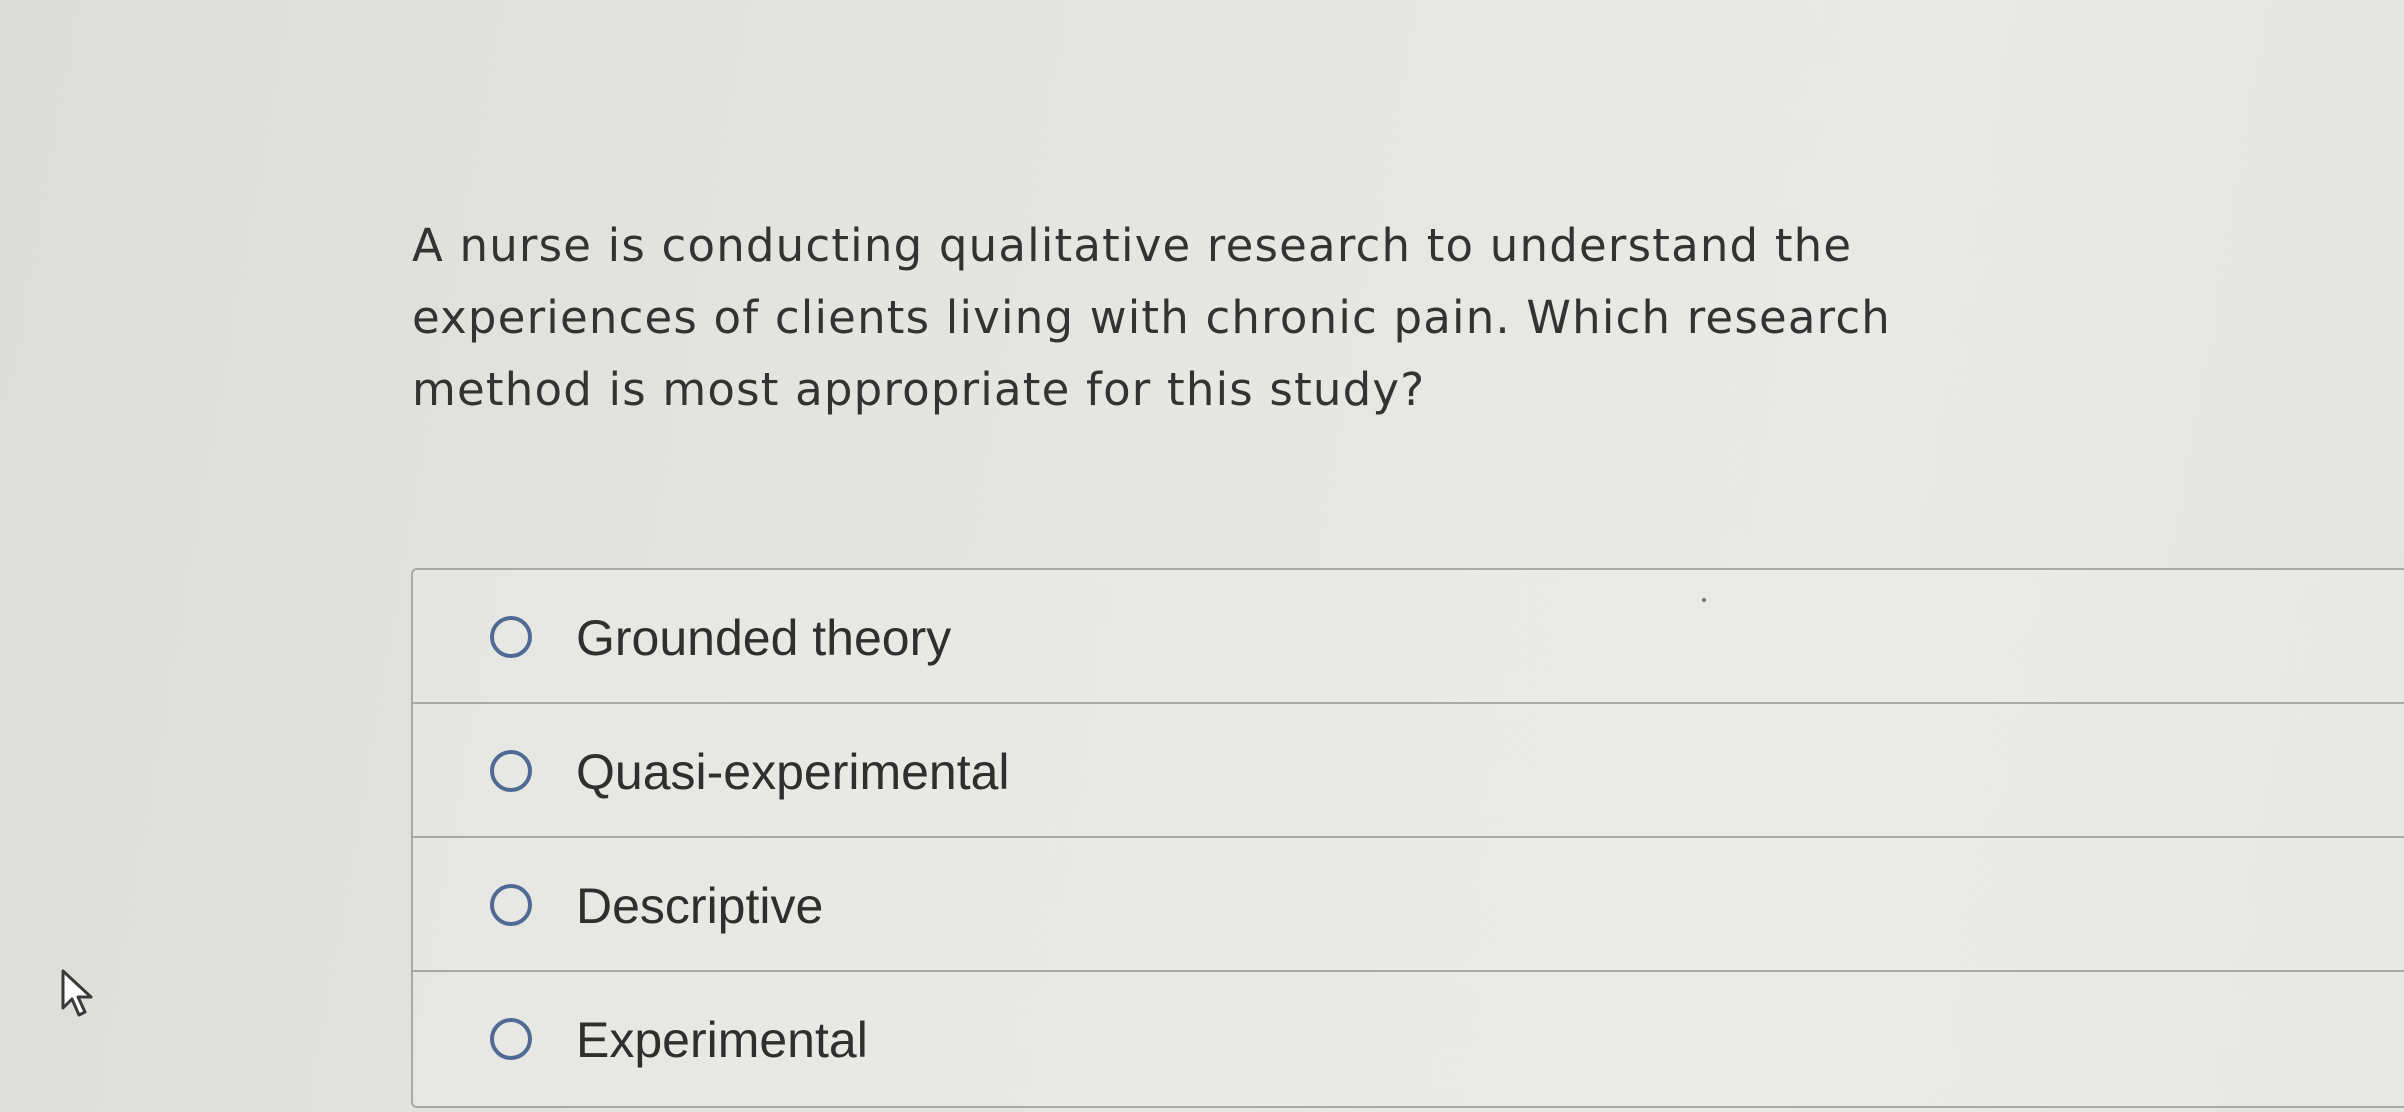 This screenshot has height=1112, width=2404. I want to click on option-label: Experimental, so click(722, 1040).